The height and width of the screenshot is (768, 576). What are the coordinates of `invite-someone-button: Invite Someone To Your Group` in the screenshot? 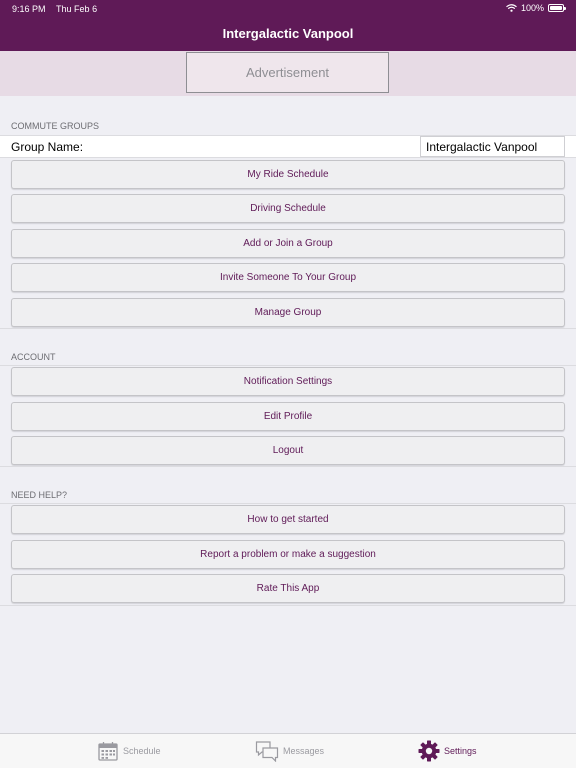 It's located at (288, 277).